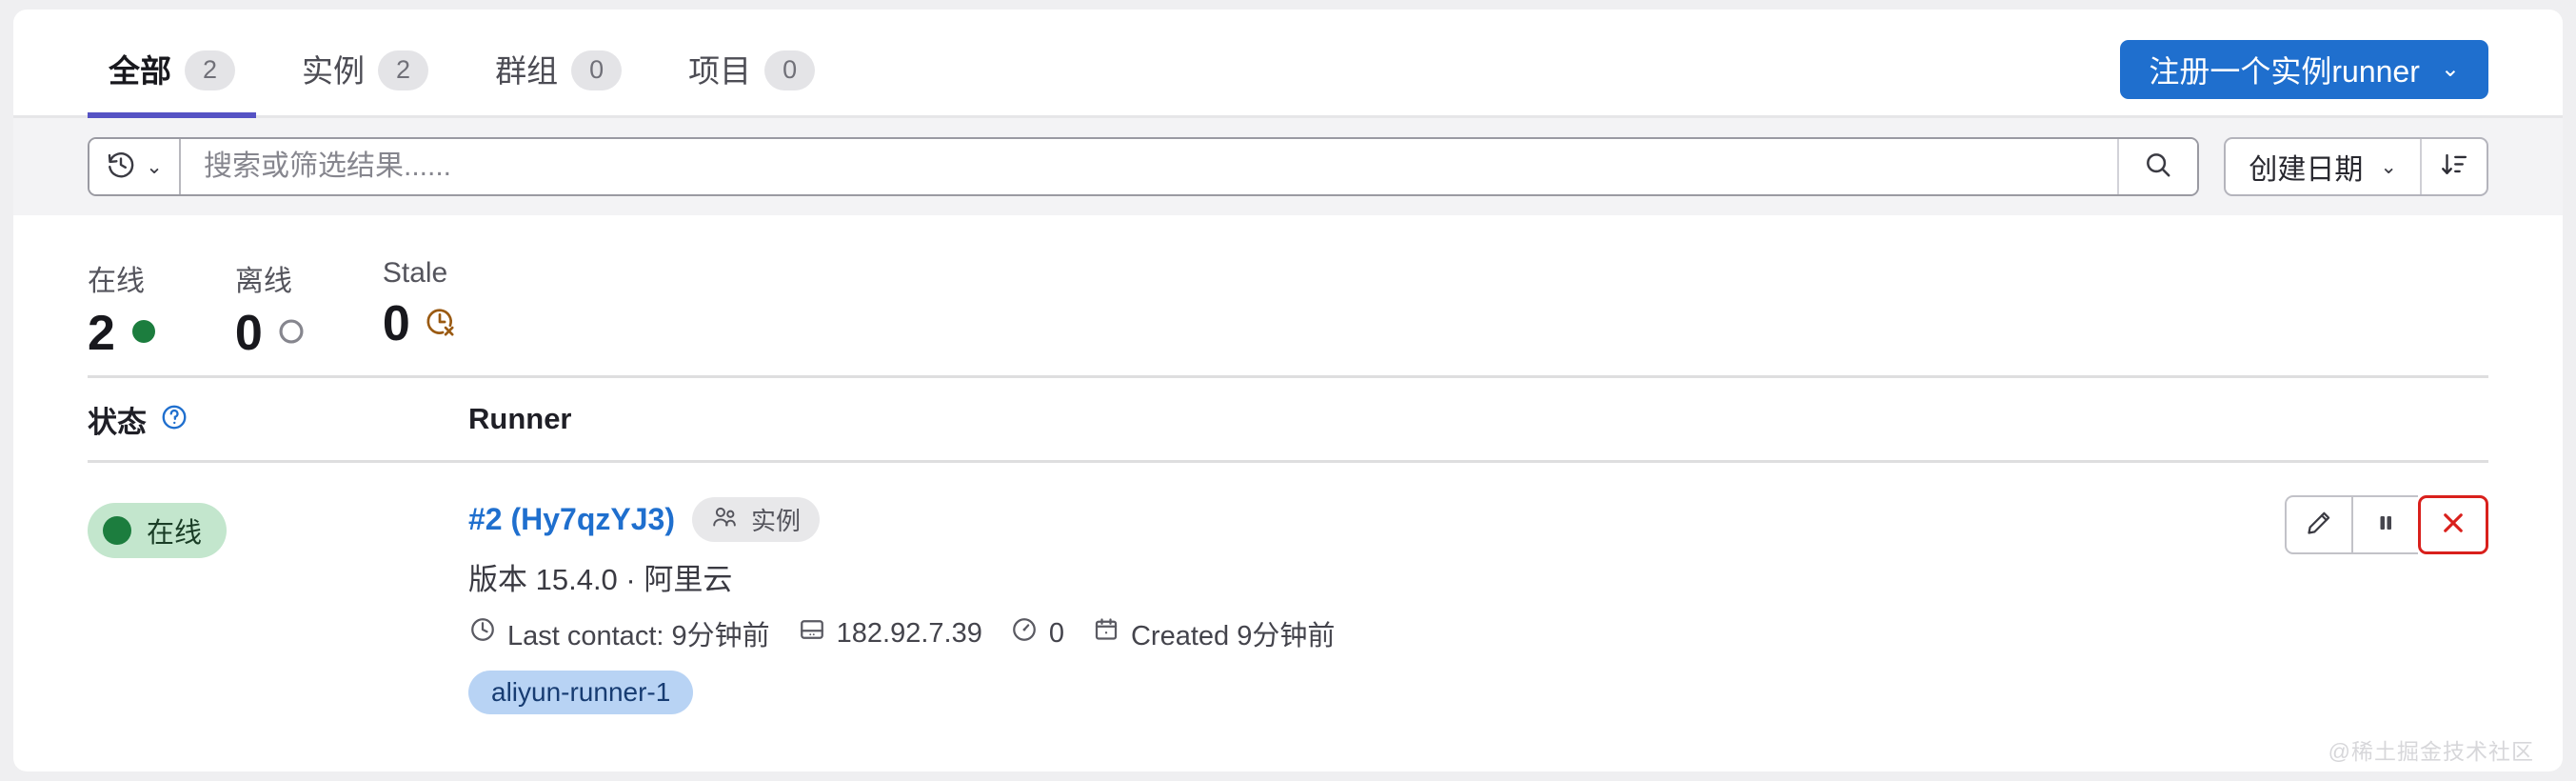  I want to click on runner-job-count-text: 0, so click(1056, 633).